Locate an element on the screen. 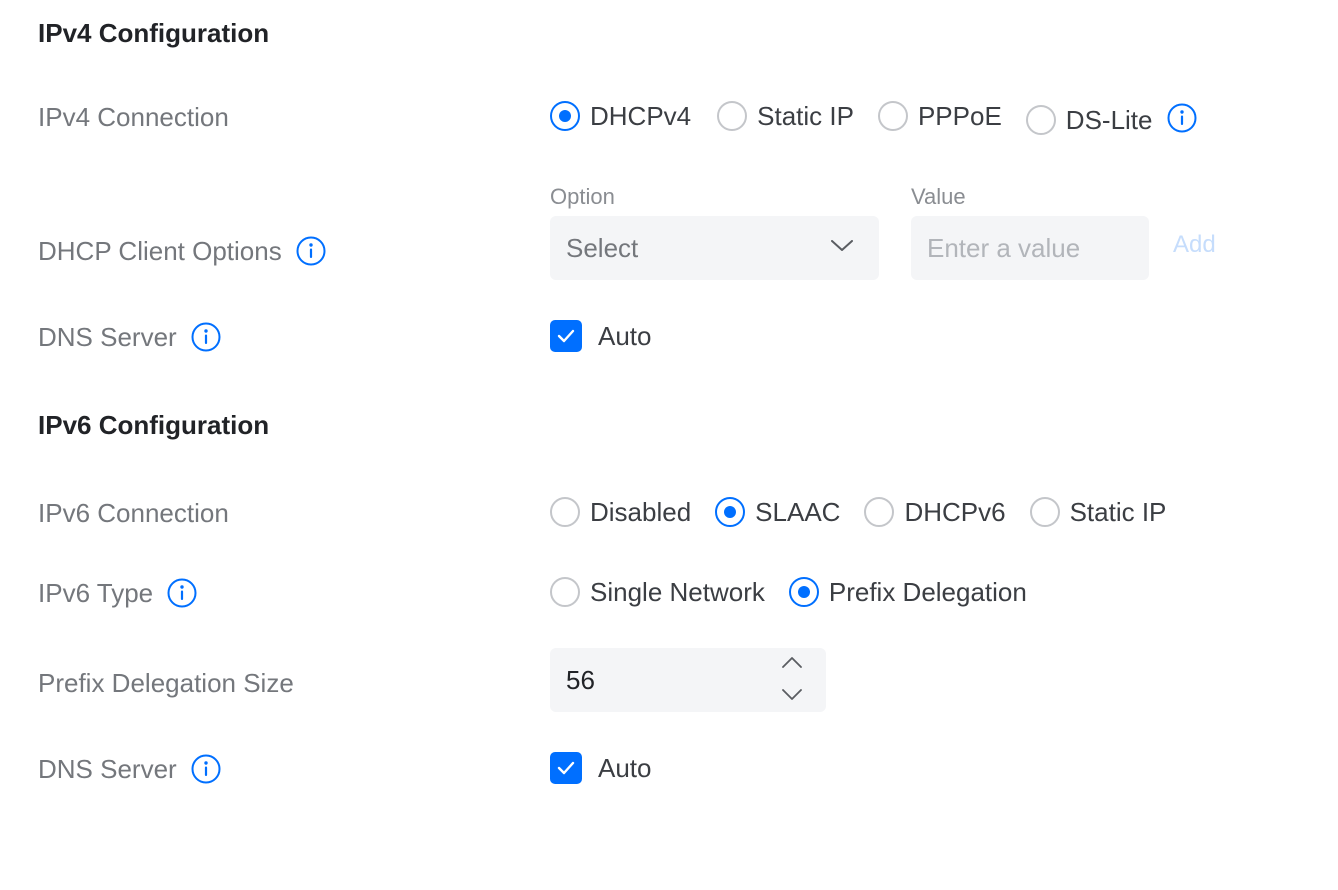 The image size is (1338, 890). stepper-value: 56 is located at coordinates (580, 679).